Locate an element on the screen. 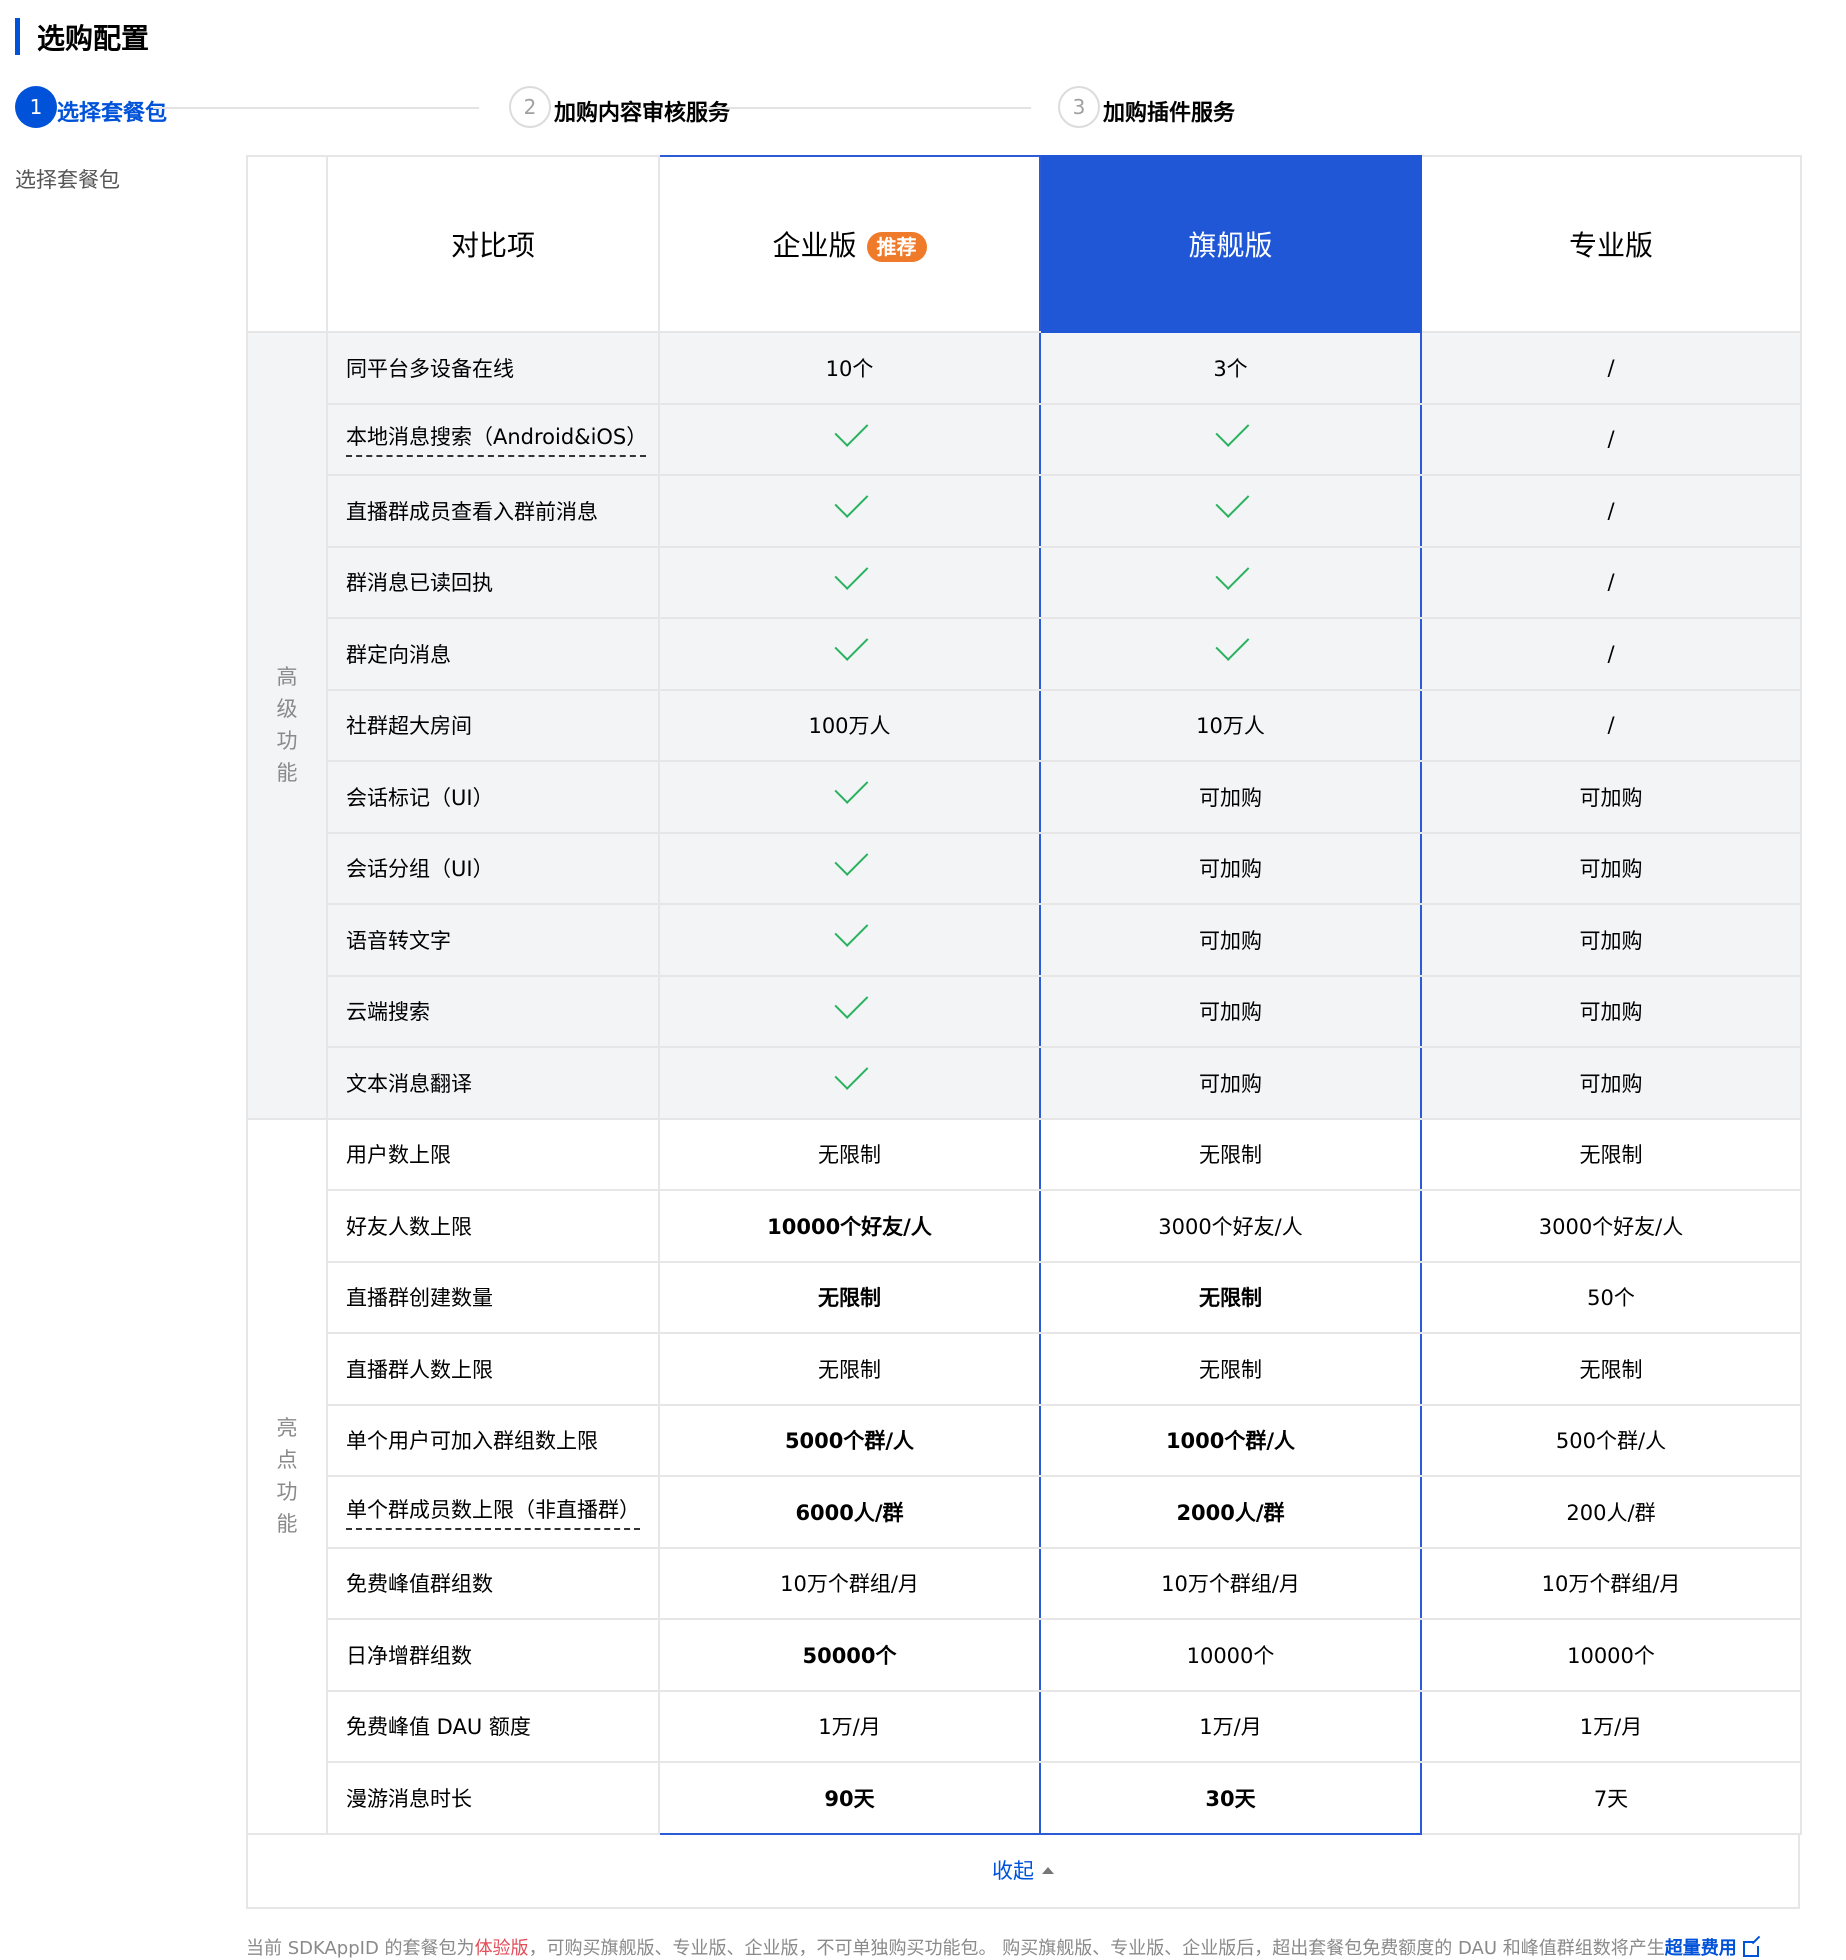 The width and height of the screenshot is (1846, 1960). flagship-cell: 3个 is located at coordinates (1230, 368).